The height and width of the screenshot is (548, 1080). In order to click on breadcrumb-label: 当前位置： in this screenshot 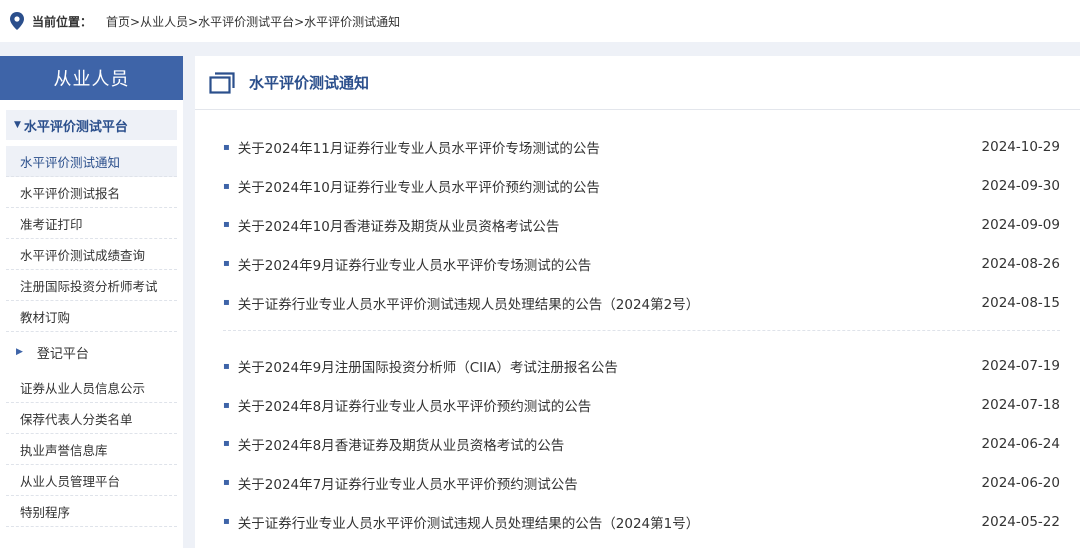, I will do `click(62, 21)`.